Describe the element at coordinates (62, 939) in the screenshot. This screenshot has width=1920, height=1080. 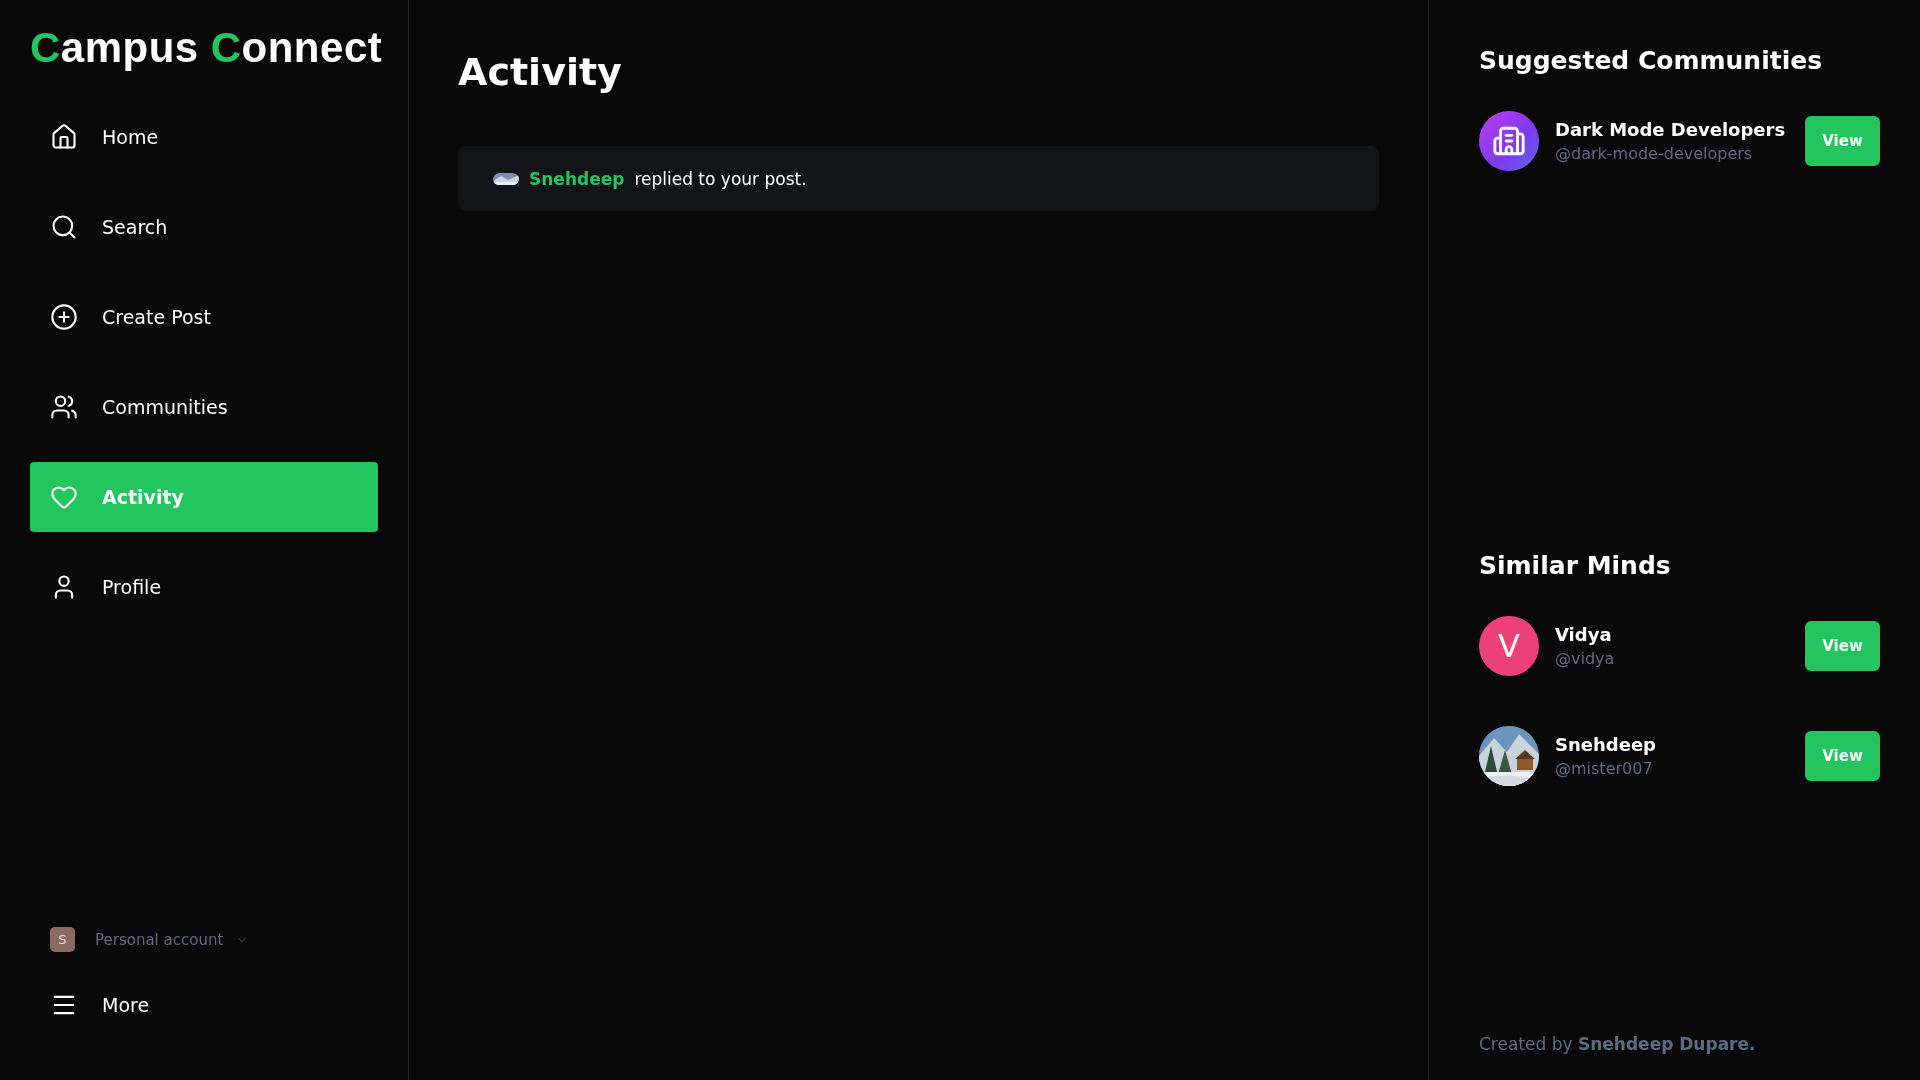
I see `account-badge: S` at that location.